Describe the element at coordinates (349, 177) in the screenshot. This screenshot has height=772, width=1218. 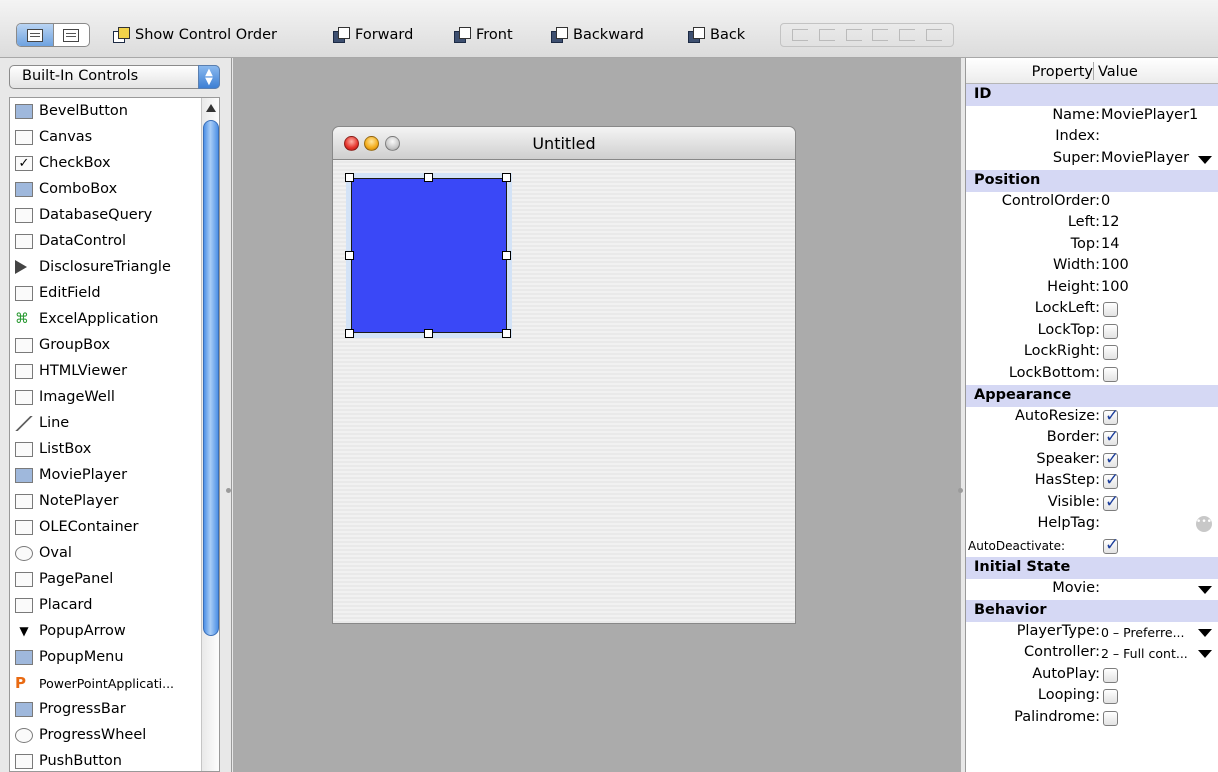
I see `resize-handle-top-left` at that location.